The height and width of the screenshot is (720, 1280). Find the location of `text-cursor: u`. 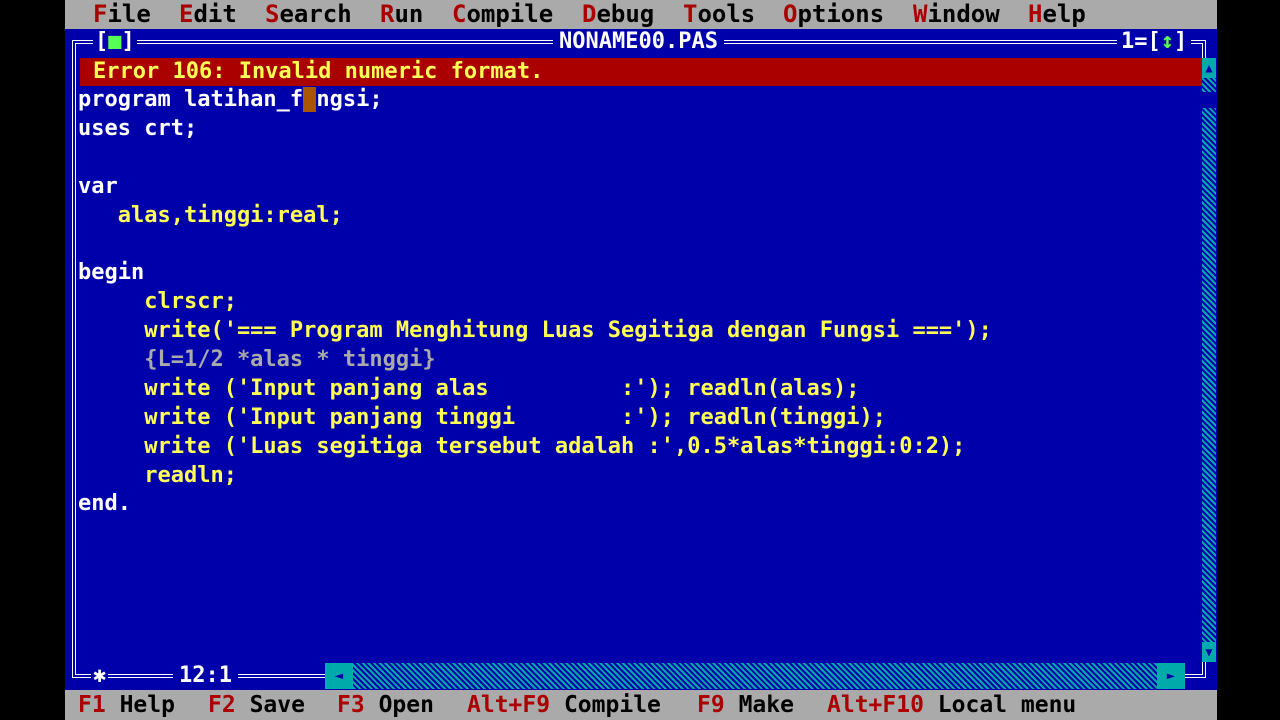

text-cursor: u is located at coordinates (310, 99).